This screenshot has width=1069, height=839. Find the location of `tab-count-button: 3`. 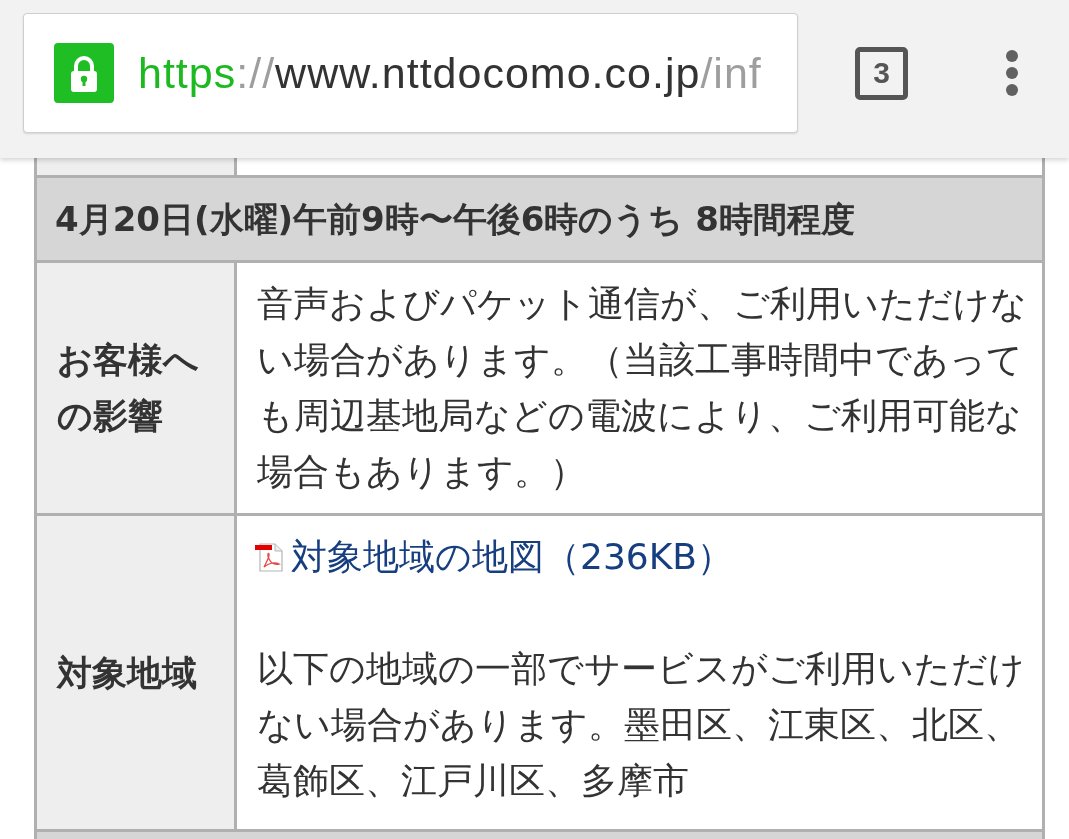

tab-count-button: 3 is located at coordinates (881, 73).